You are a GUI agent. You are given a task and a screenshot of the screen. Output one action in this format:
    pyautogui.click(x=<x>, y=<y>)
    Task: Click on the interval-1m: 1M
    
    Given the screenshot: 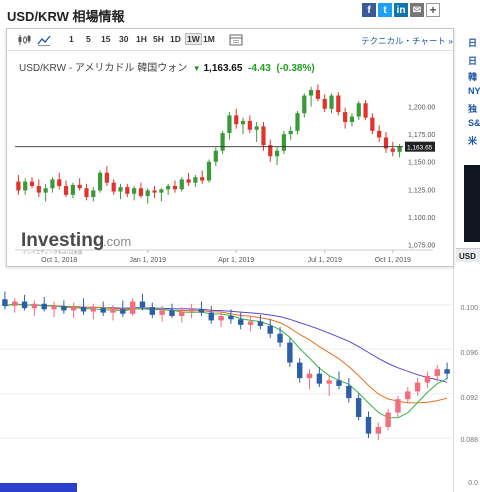 What is the action you would take?
    pyautogui.click(x=209, y=39)
    